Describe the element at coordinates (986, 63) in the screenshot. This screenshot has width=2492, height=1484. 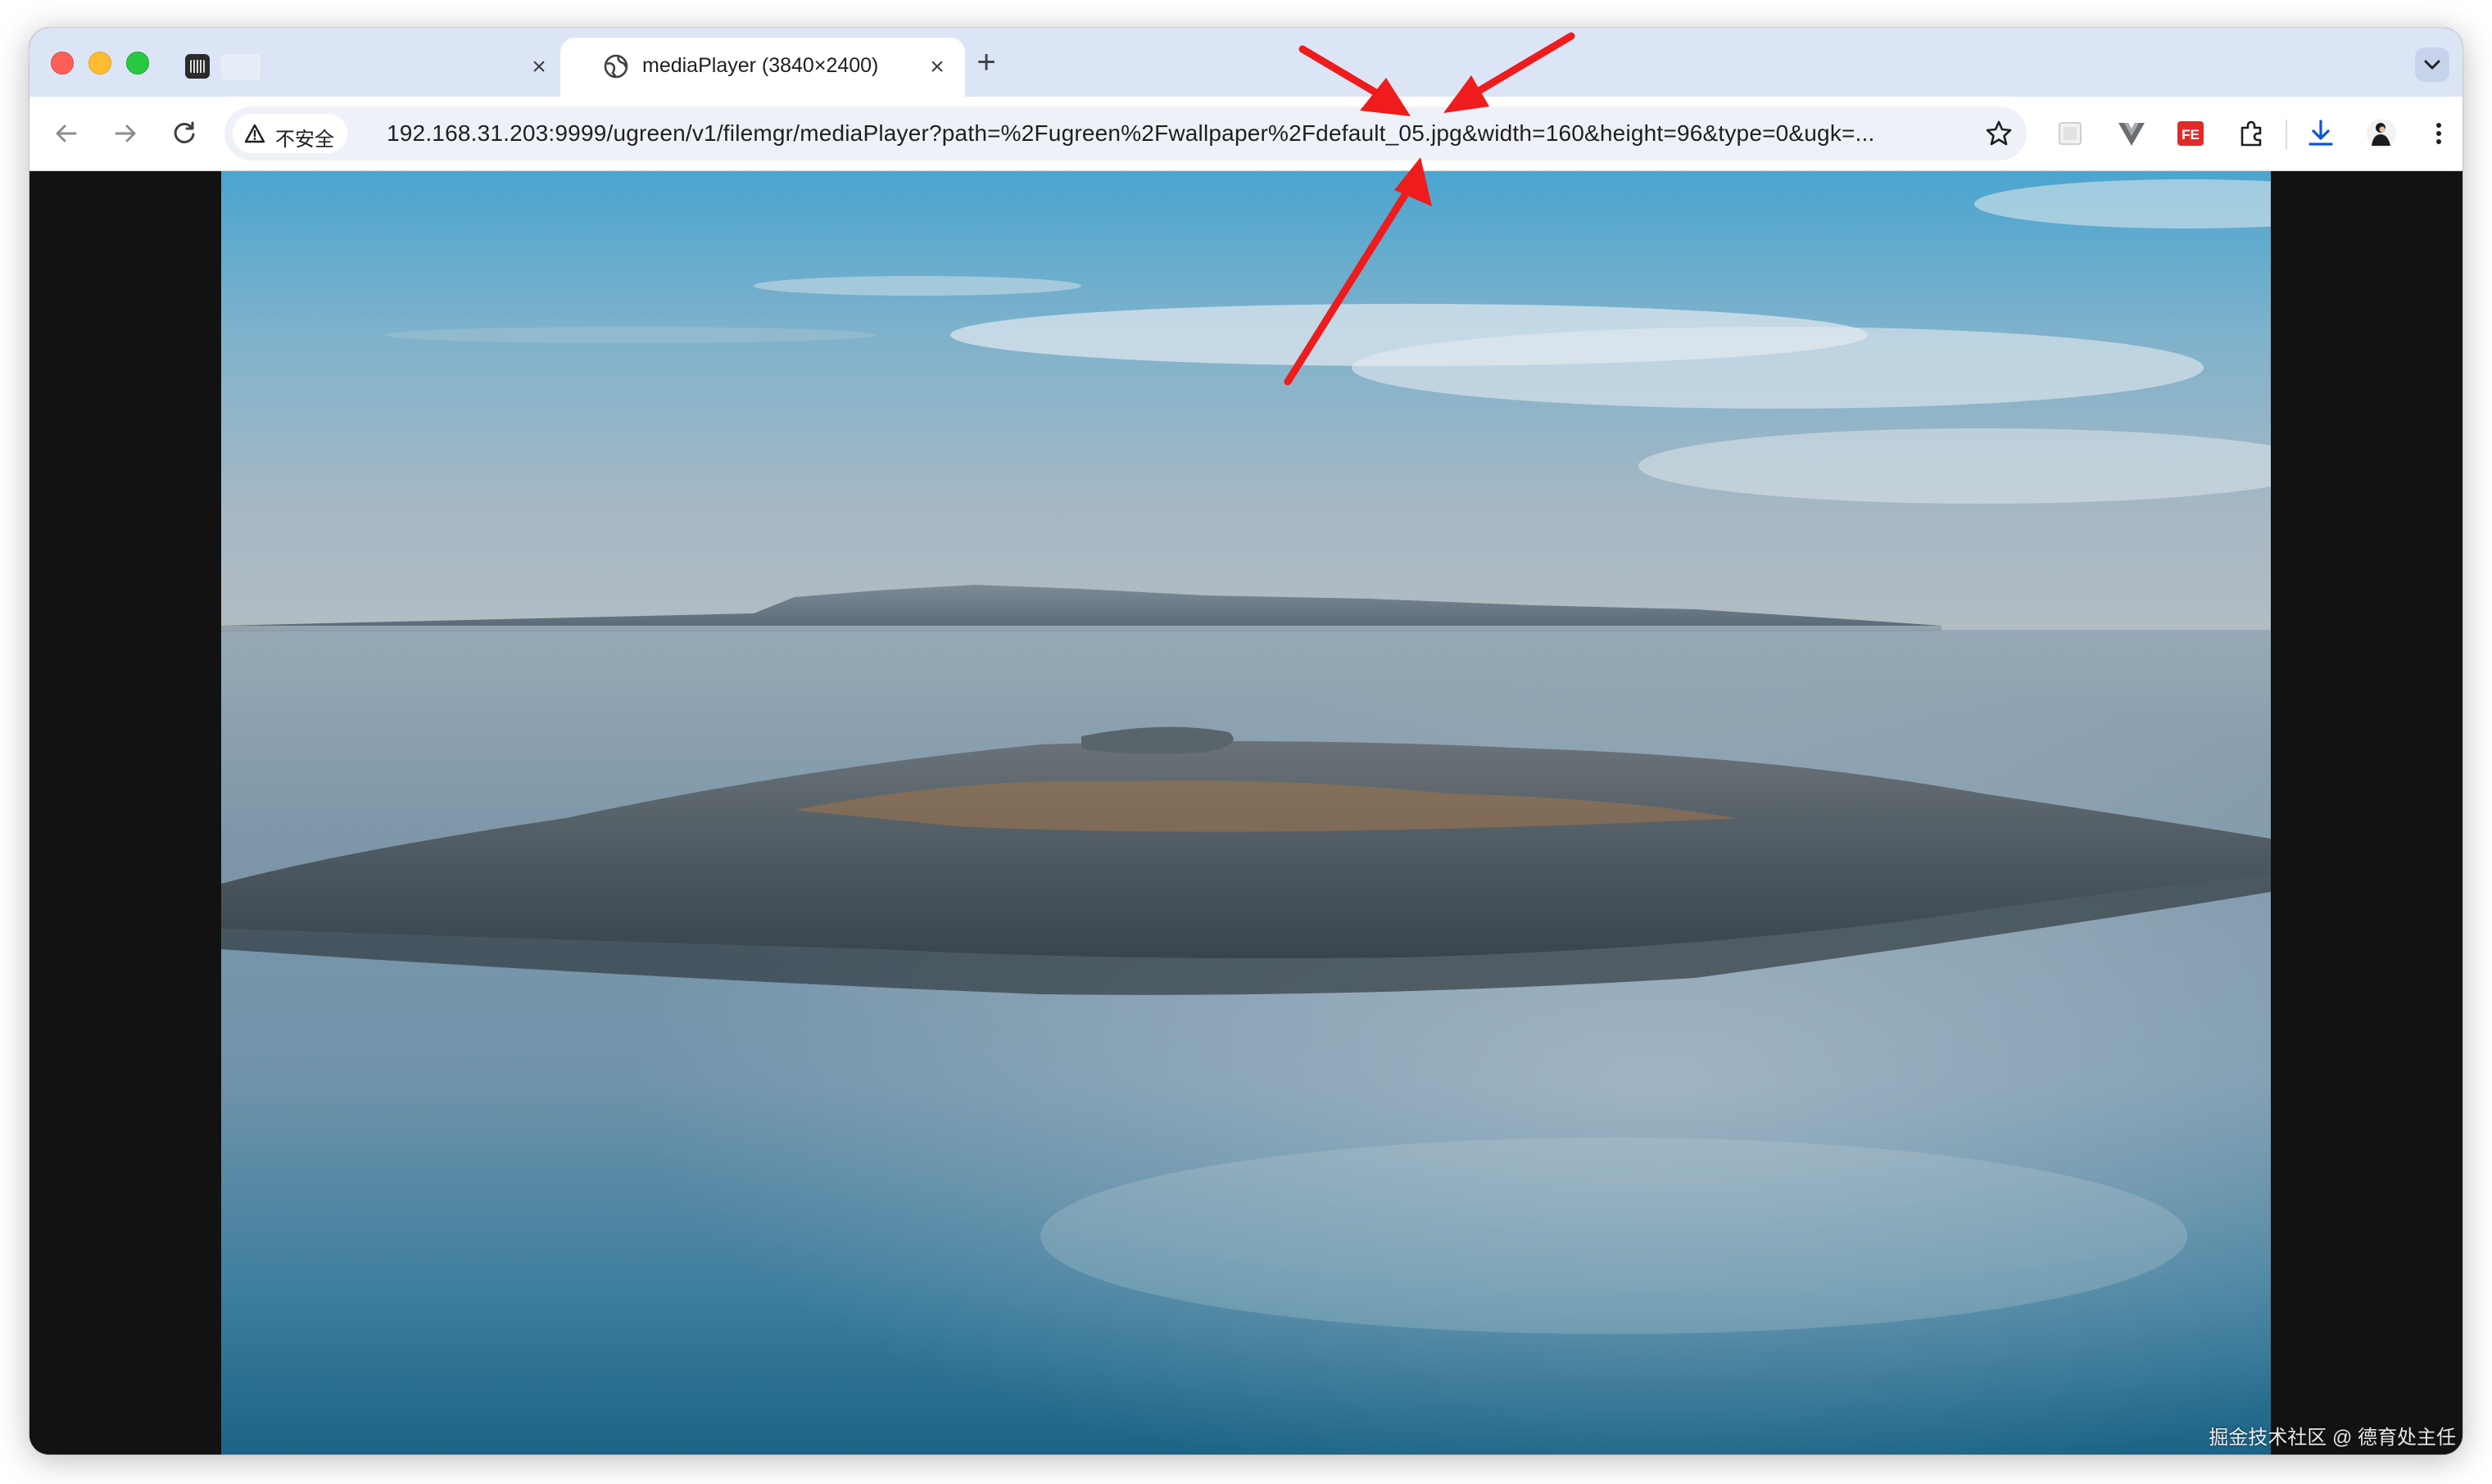
I see `new-tab-button: +` at that location.